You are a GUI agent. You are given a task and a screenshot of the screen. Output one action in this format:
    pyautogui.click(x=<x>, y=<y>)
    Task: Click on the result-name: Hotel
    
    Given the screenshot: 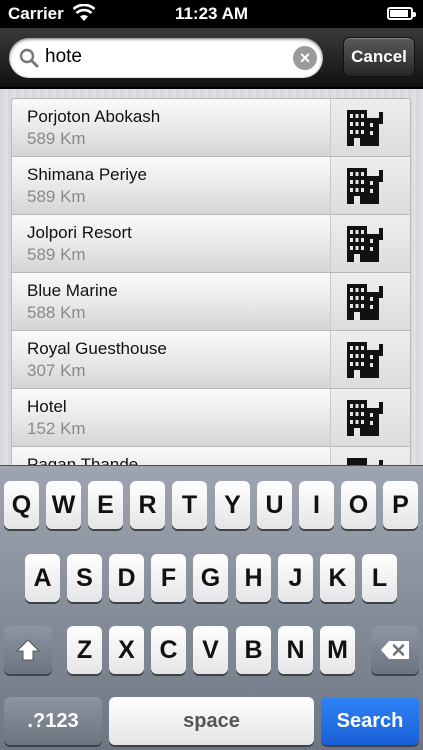 What is the action you would take?
    pyautogui.click(x=47, y=406)
    